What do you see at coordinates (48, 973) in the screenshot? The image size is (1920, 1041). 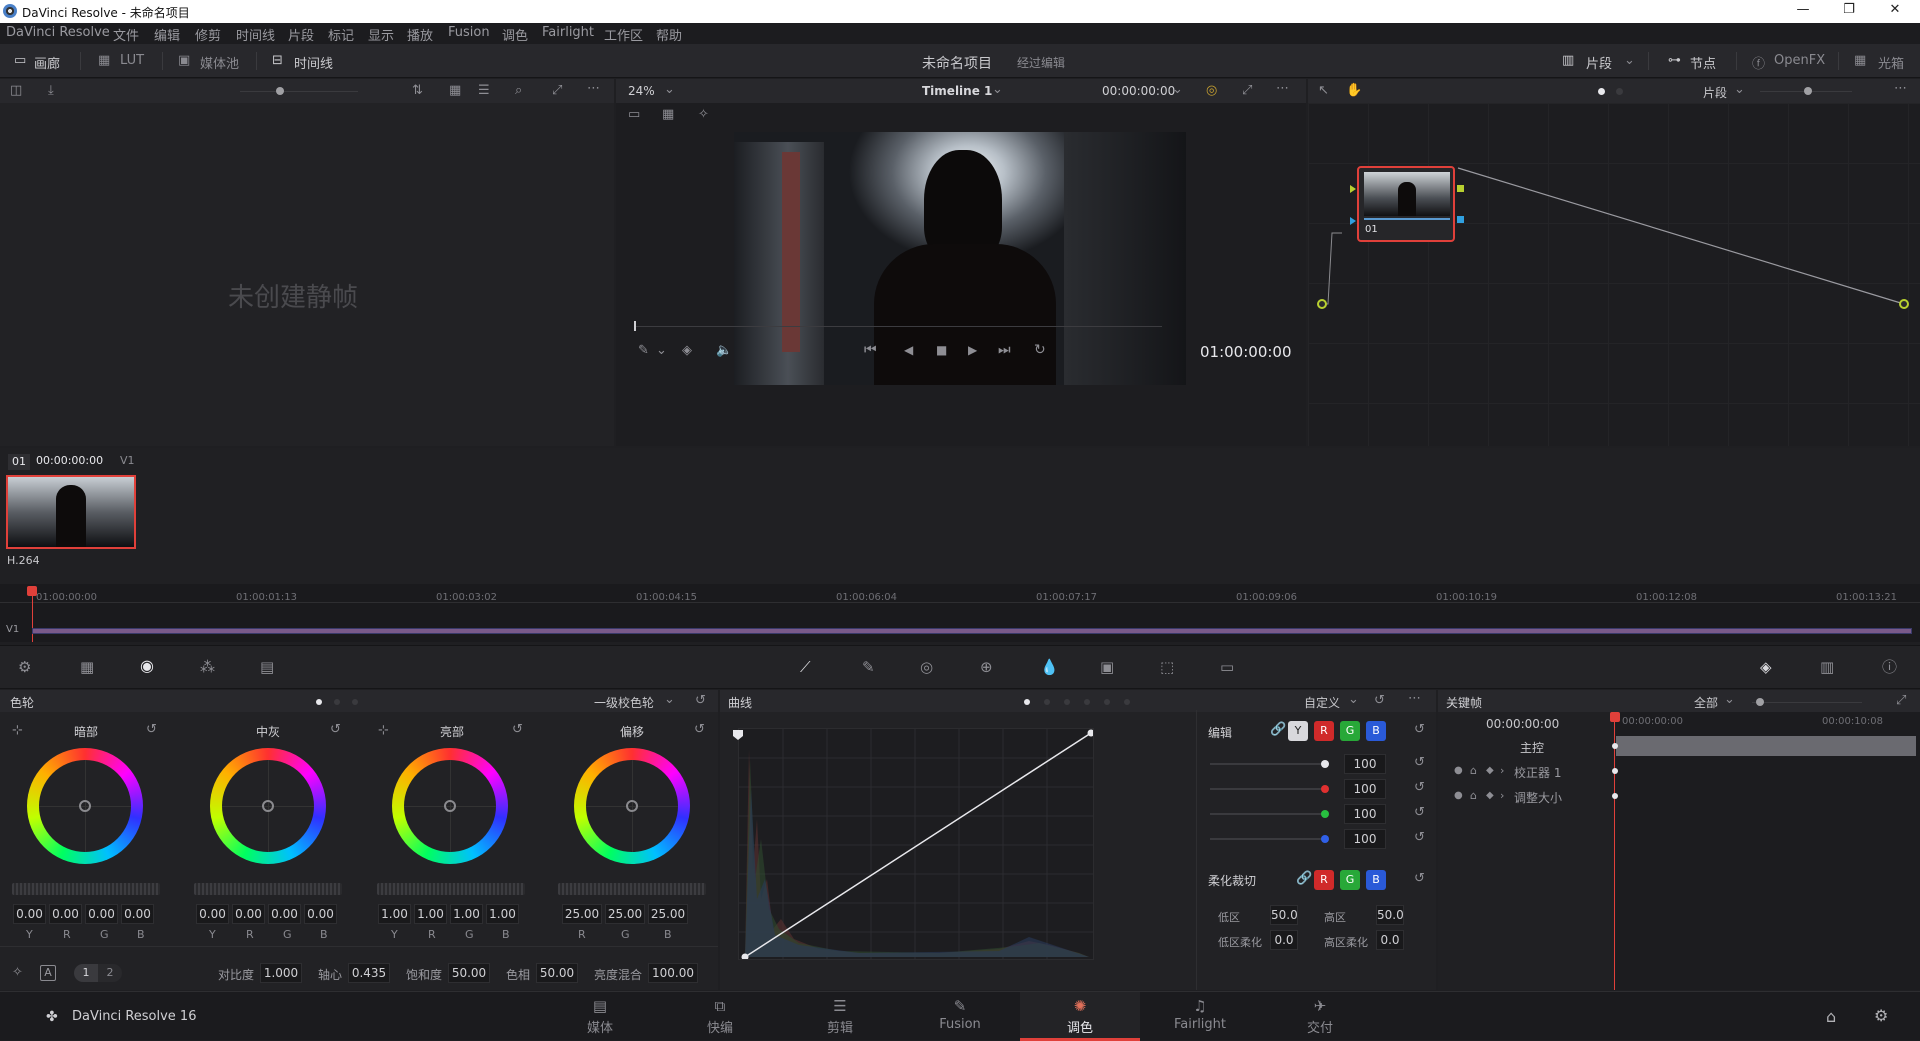 I see `auto-color-icon: A` at bounding box center [48, 973].